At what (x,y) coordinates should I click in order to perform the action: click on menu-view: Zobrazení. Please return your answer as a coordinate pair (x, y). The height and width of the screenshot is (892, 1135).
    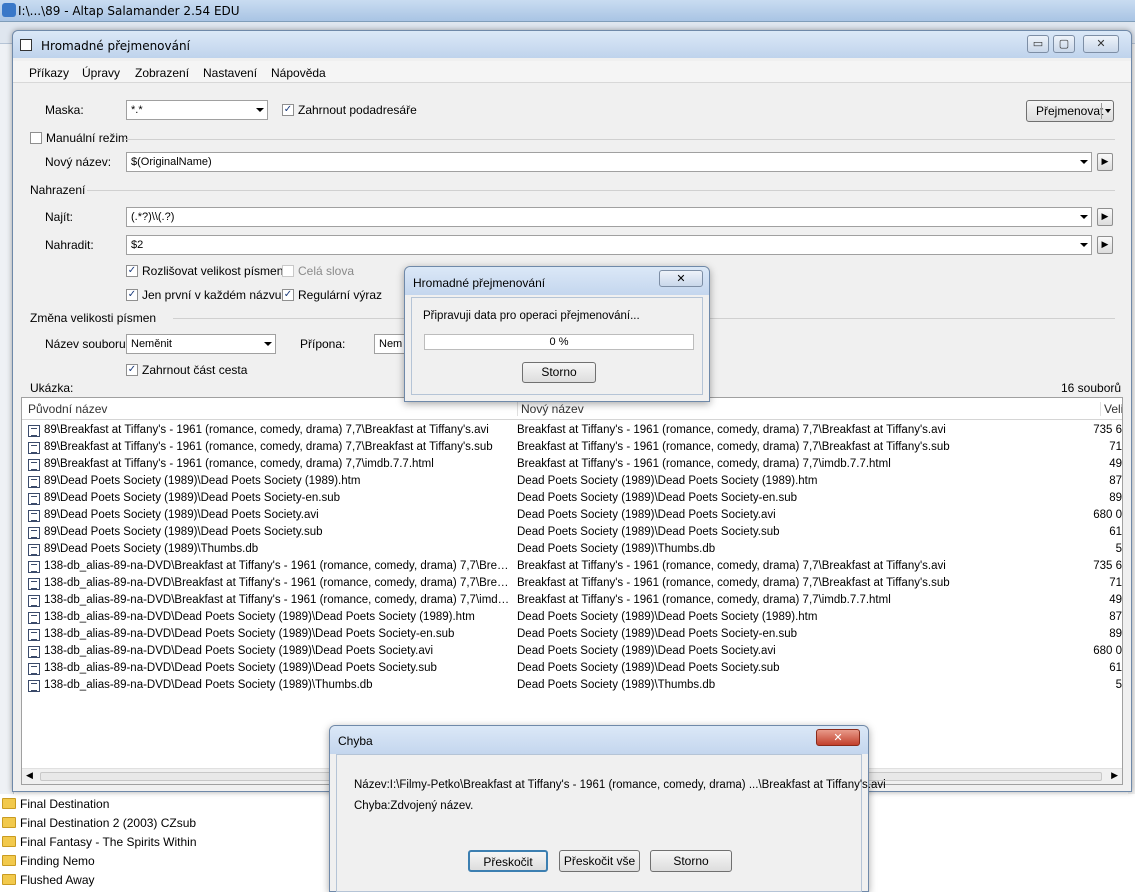
    Looking at the image, I should click on (162, 73).